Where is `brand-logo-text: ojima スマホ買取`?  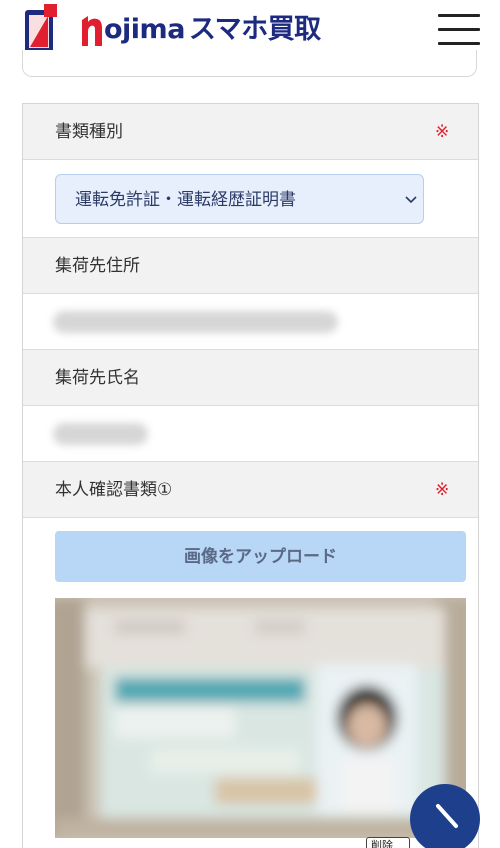
brand-logo-text: ojima スマホ買取 is located at coordinates (212, 30).